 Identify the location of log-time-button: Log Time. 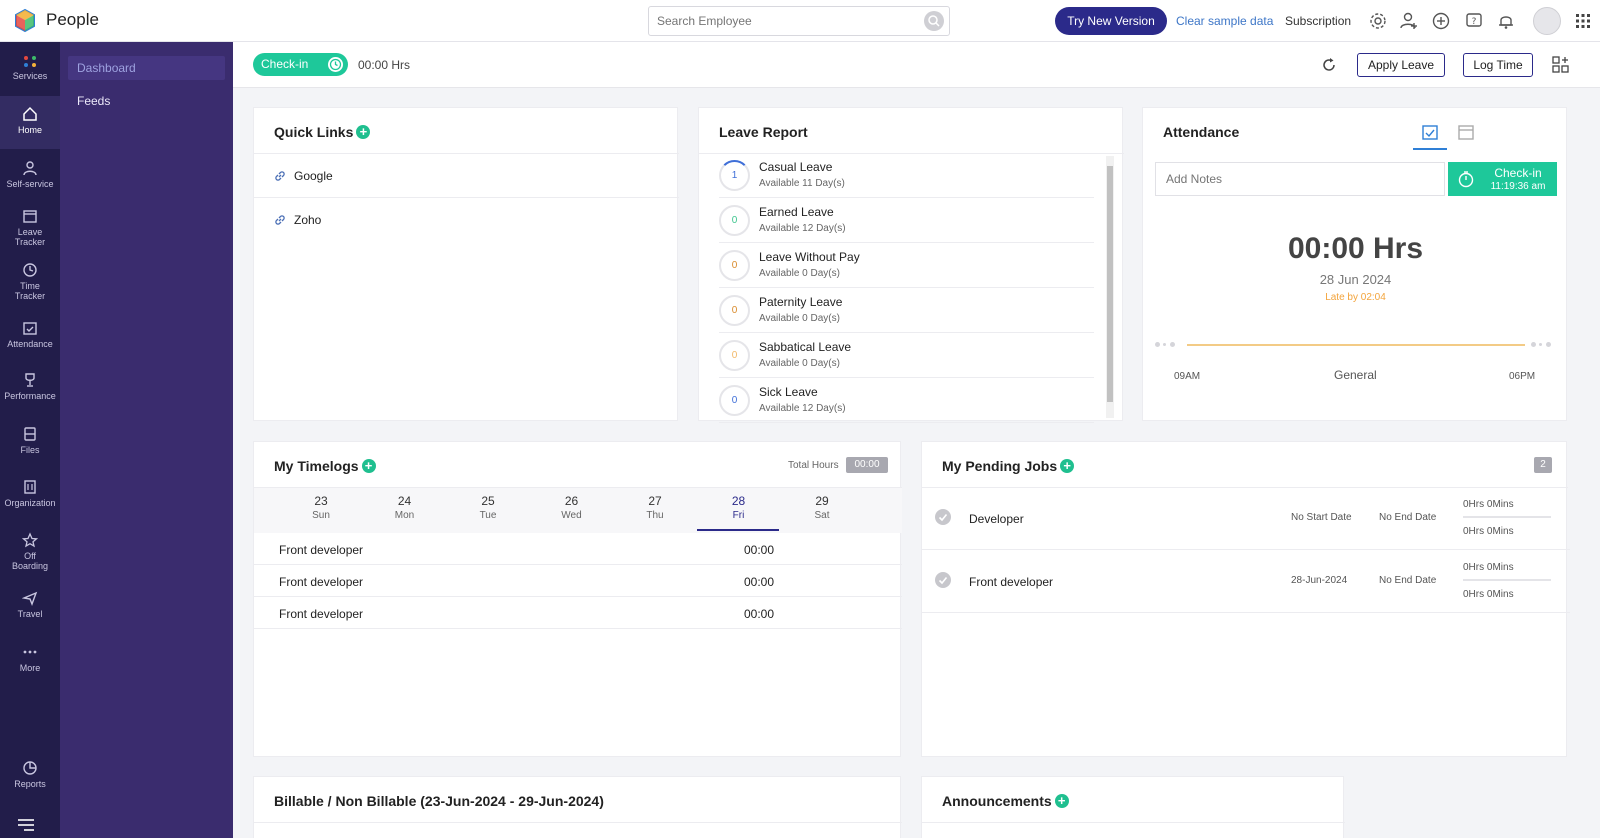
(1498, 65).